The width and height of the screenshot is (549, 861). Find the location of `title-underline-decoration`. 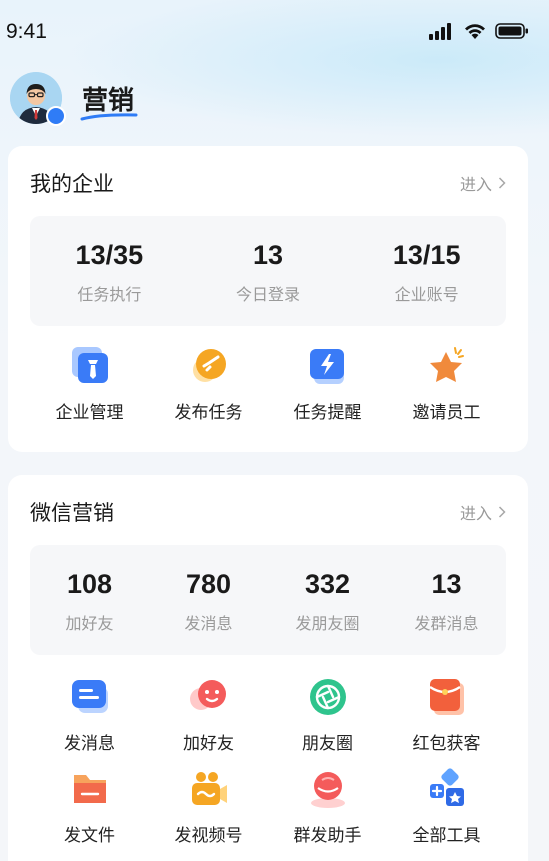

title-underline-decoration is located at coordinates (109, 116).